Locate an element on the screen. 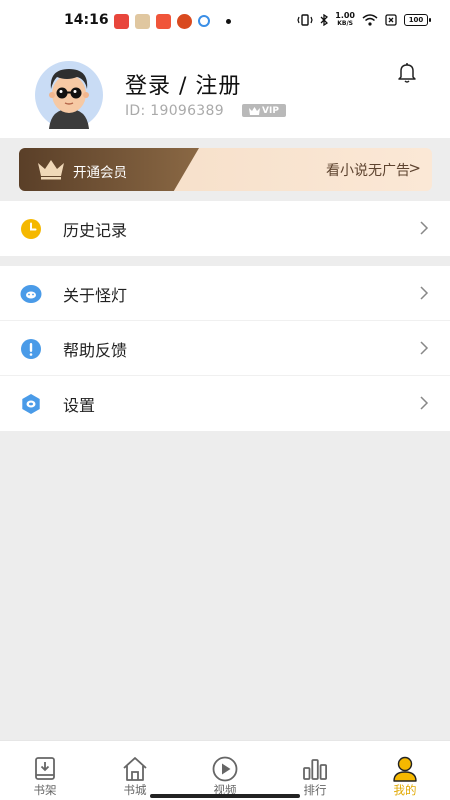 This screenshot has width=450, height=800. profile-icon is located at coordinates (405, 769).